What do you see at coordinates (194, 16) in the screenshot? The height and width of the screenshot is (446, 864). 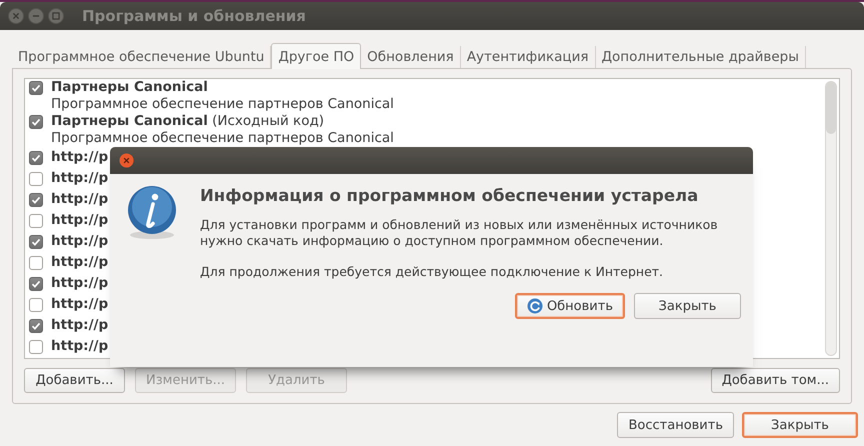 I see `window-title: Программы и обновления` at bounding box center [194, 16].